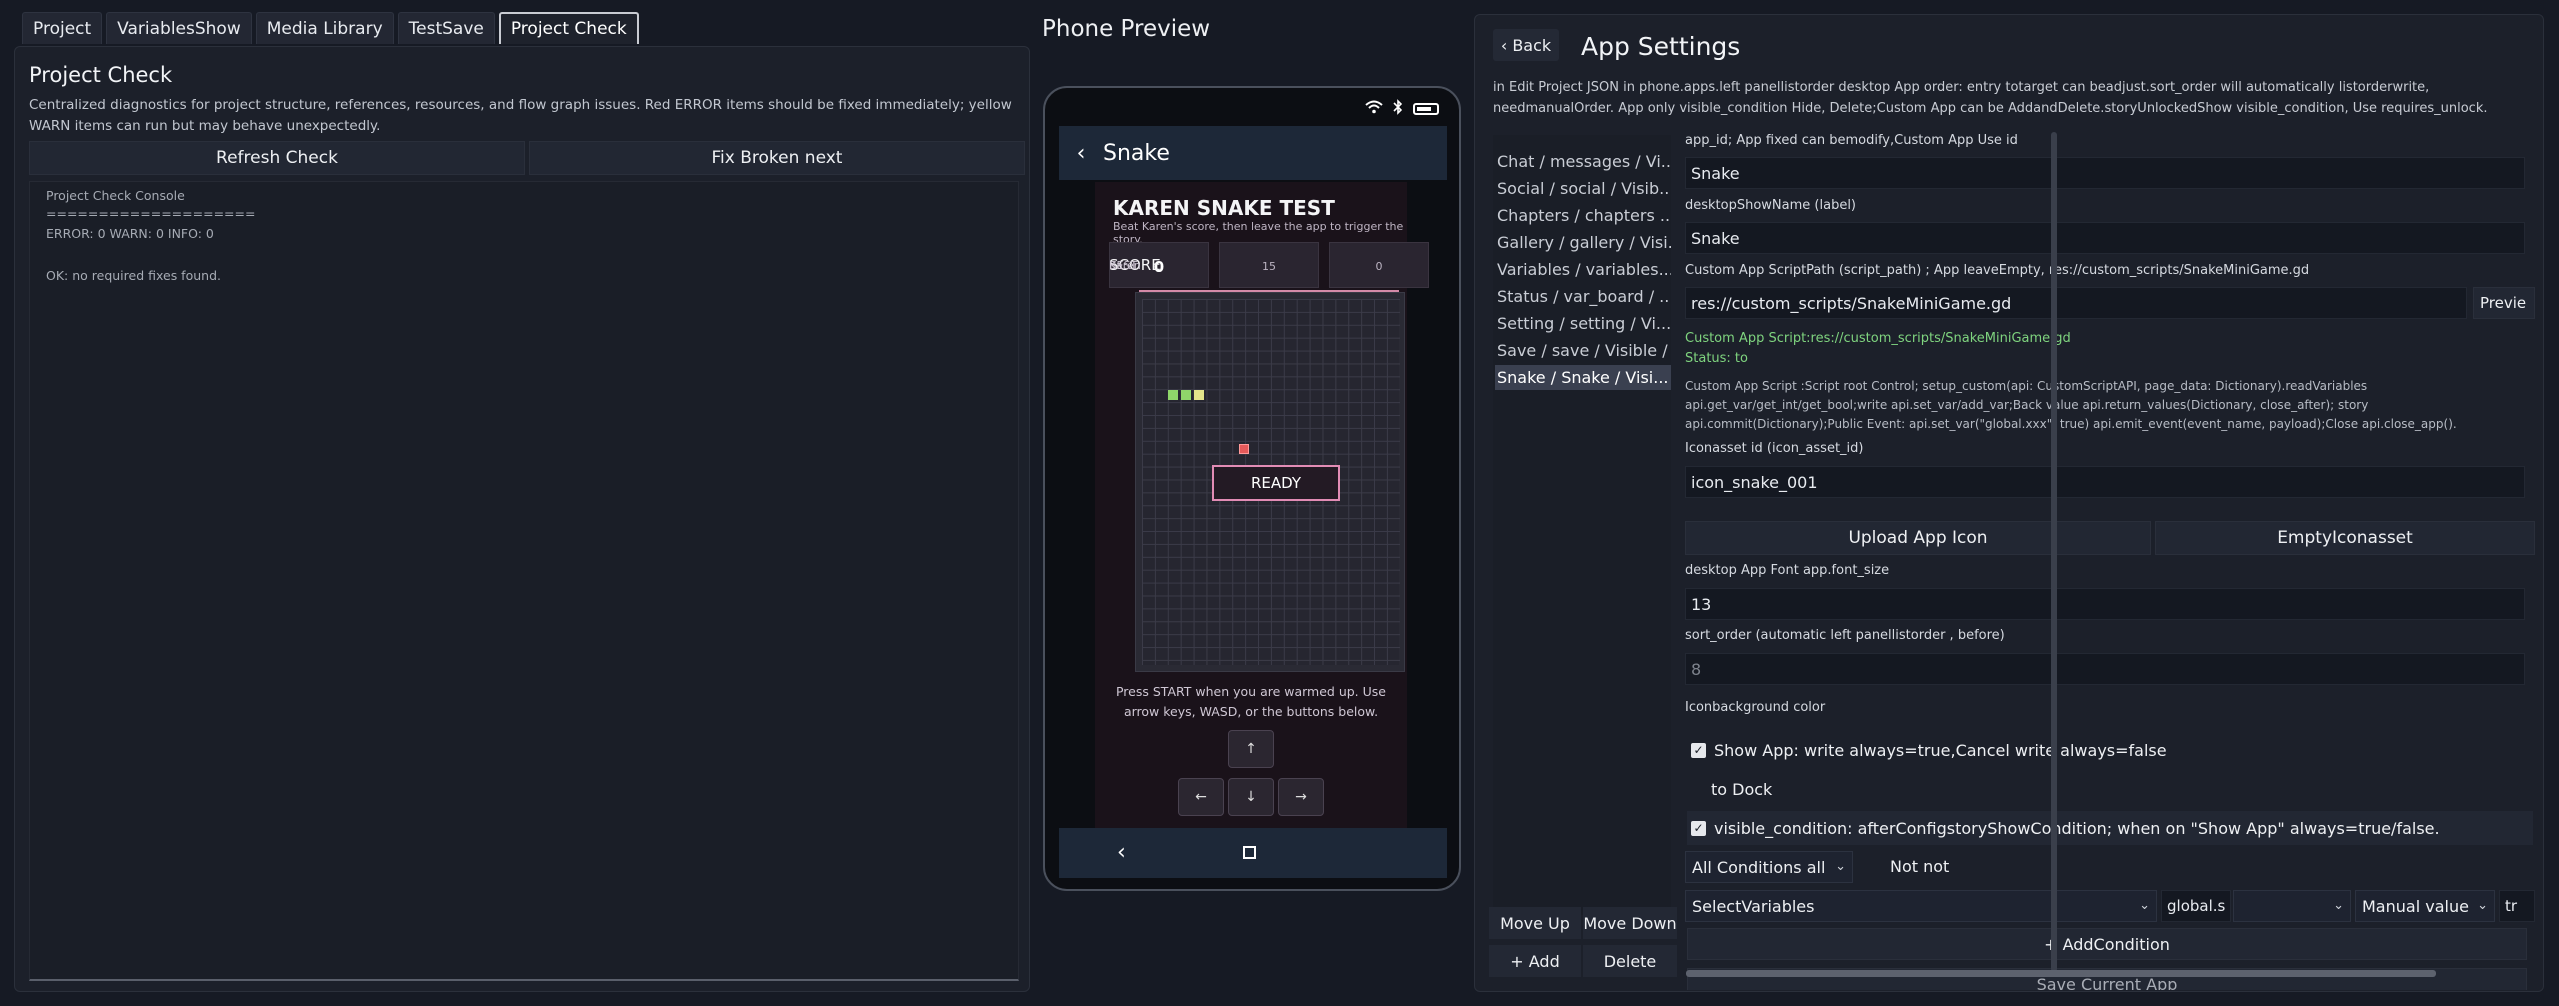 This screenshot has height=1006, width=2559. I want to click on vertical-scrollbar, so click(2054, 552).